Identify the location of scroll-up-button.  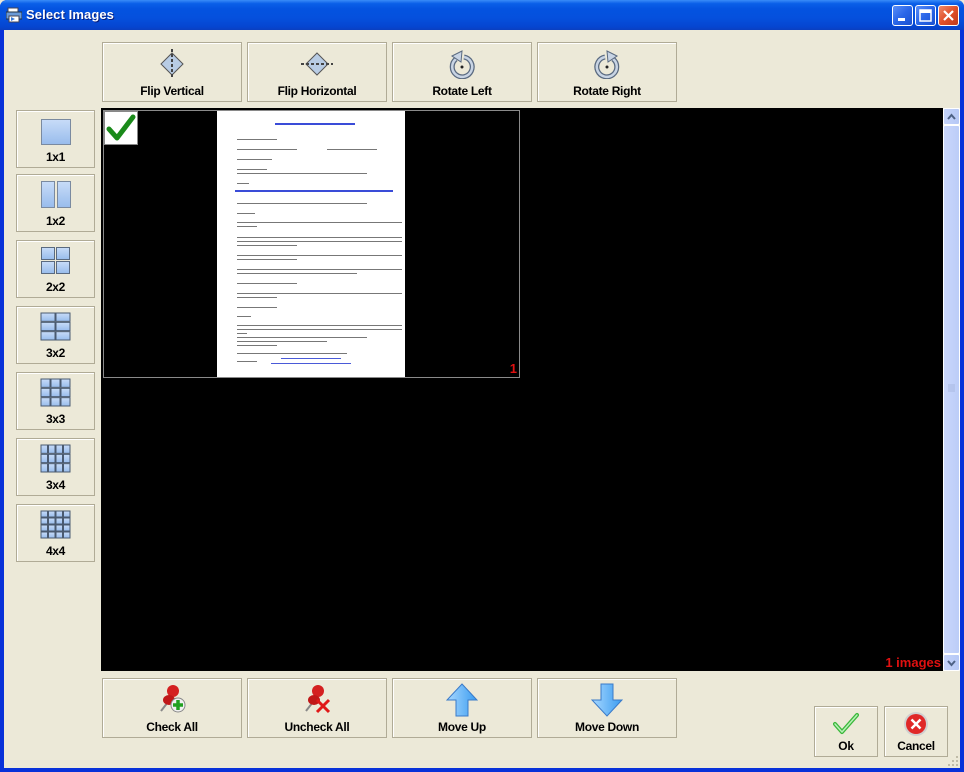
(951, 116).